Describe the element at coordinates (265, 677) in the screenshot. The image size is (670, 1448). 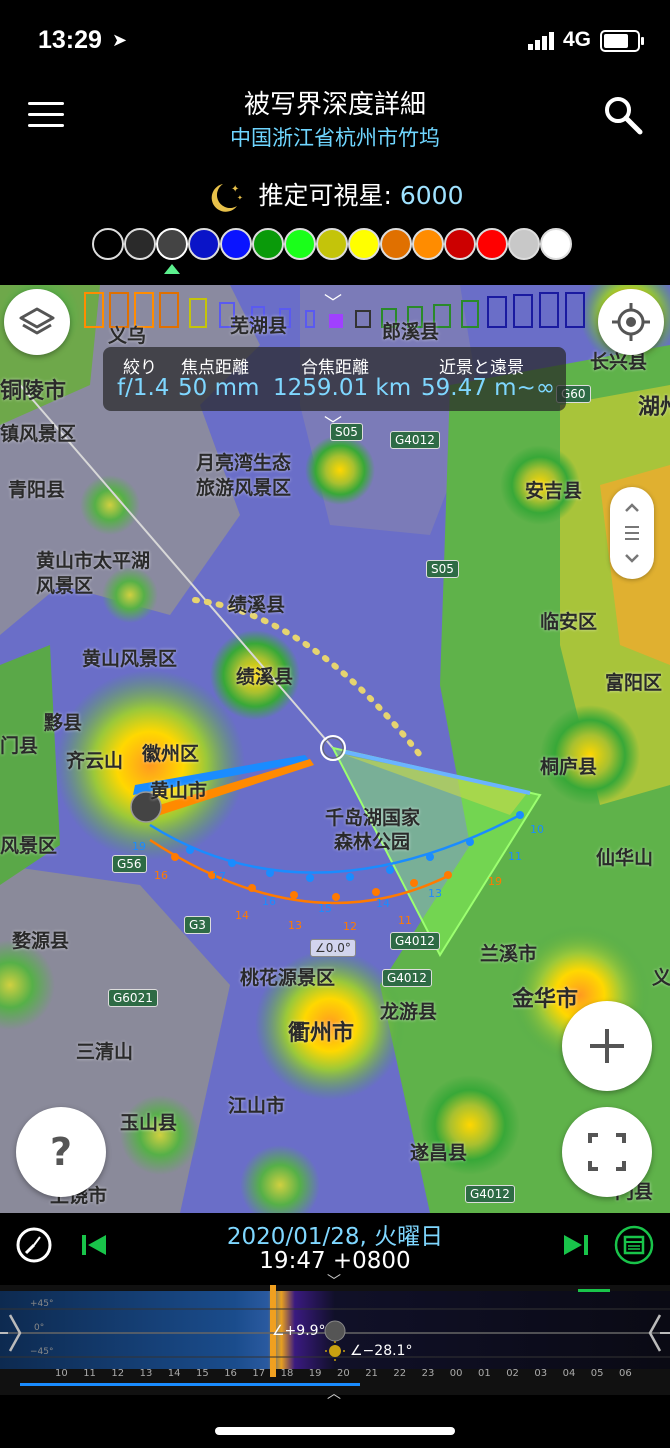
I see `map-label: 绩溪县` at that location.